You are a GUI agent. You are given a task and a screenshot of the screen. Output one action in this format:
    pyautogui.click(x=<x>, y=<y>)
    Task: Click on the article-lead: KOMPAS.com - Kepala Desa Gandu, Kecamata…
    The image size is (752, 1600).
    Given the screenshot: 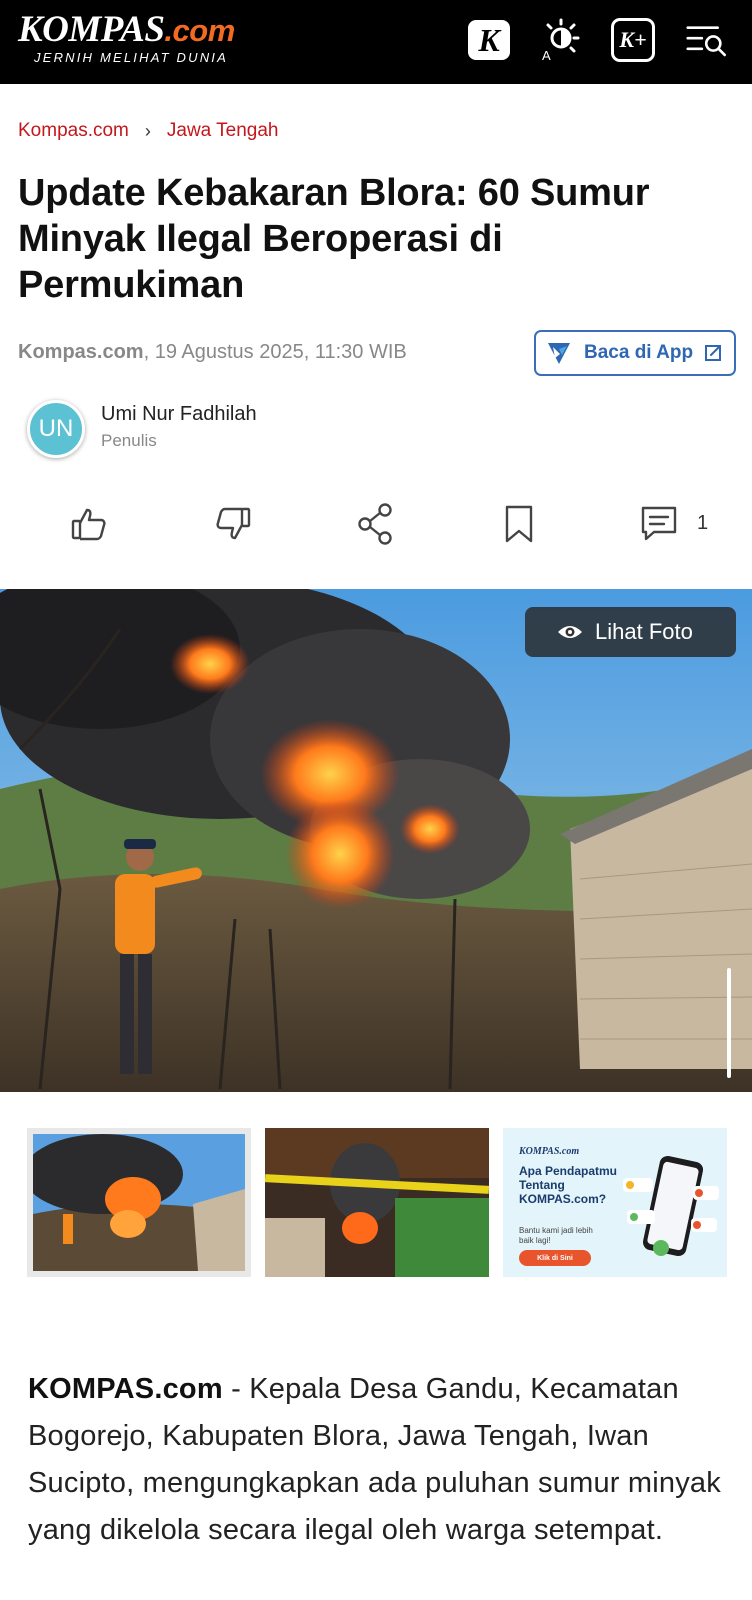 What is the action you would take?
    pyautogui.click(x=378, y=1460)
    